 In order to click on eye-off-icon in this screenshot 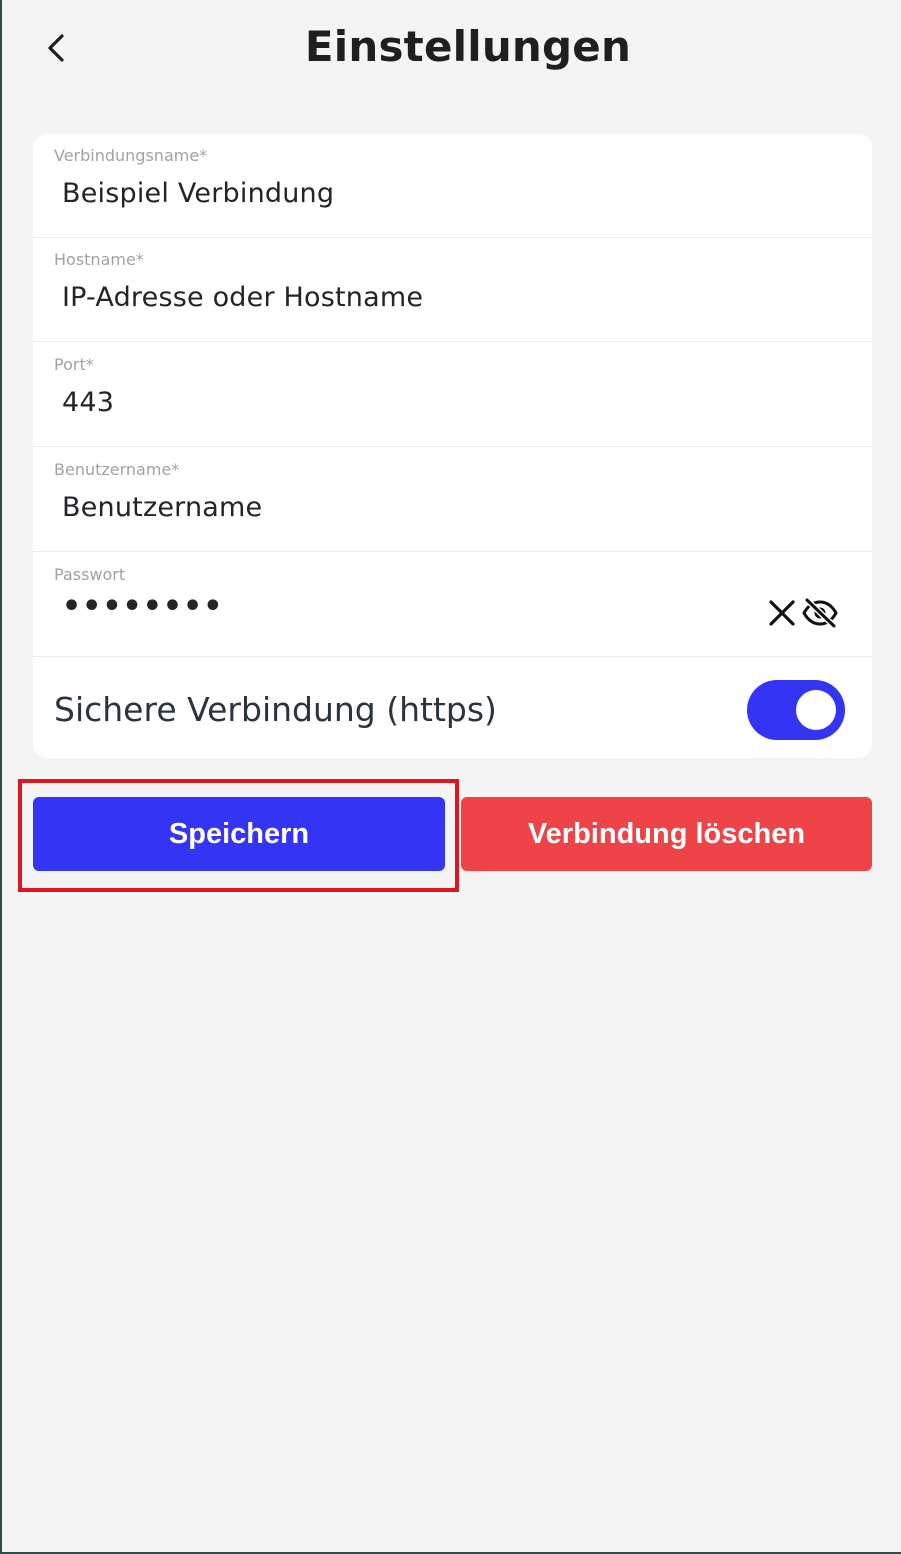, I will do `click(820, 615)`.